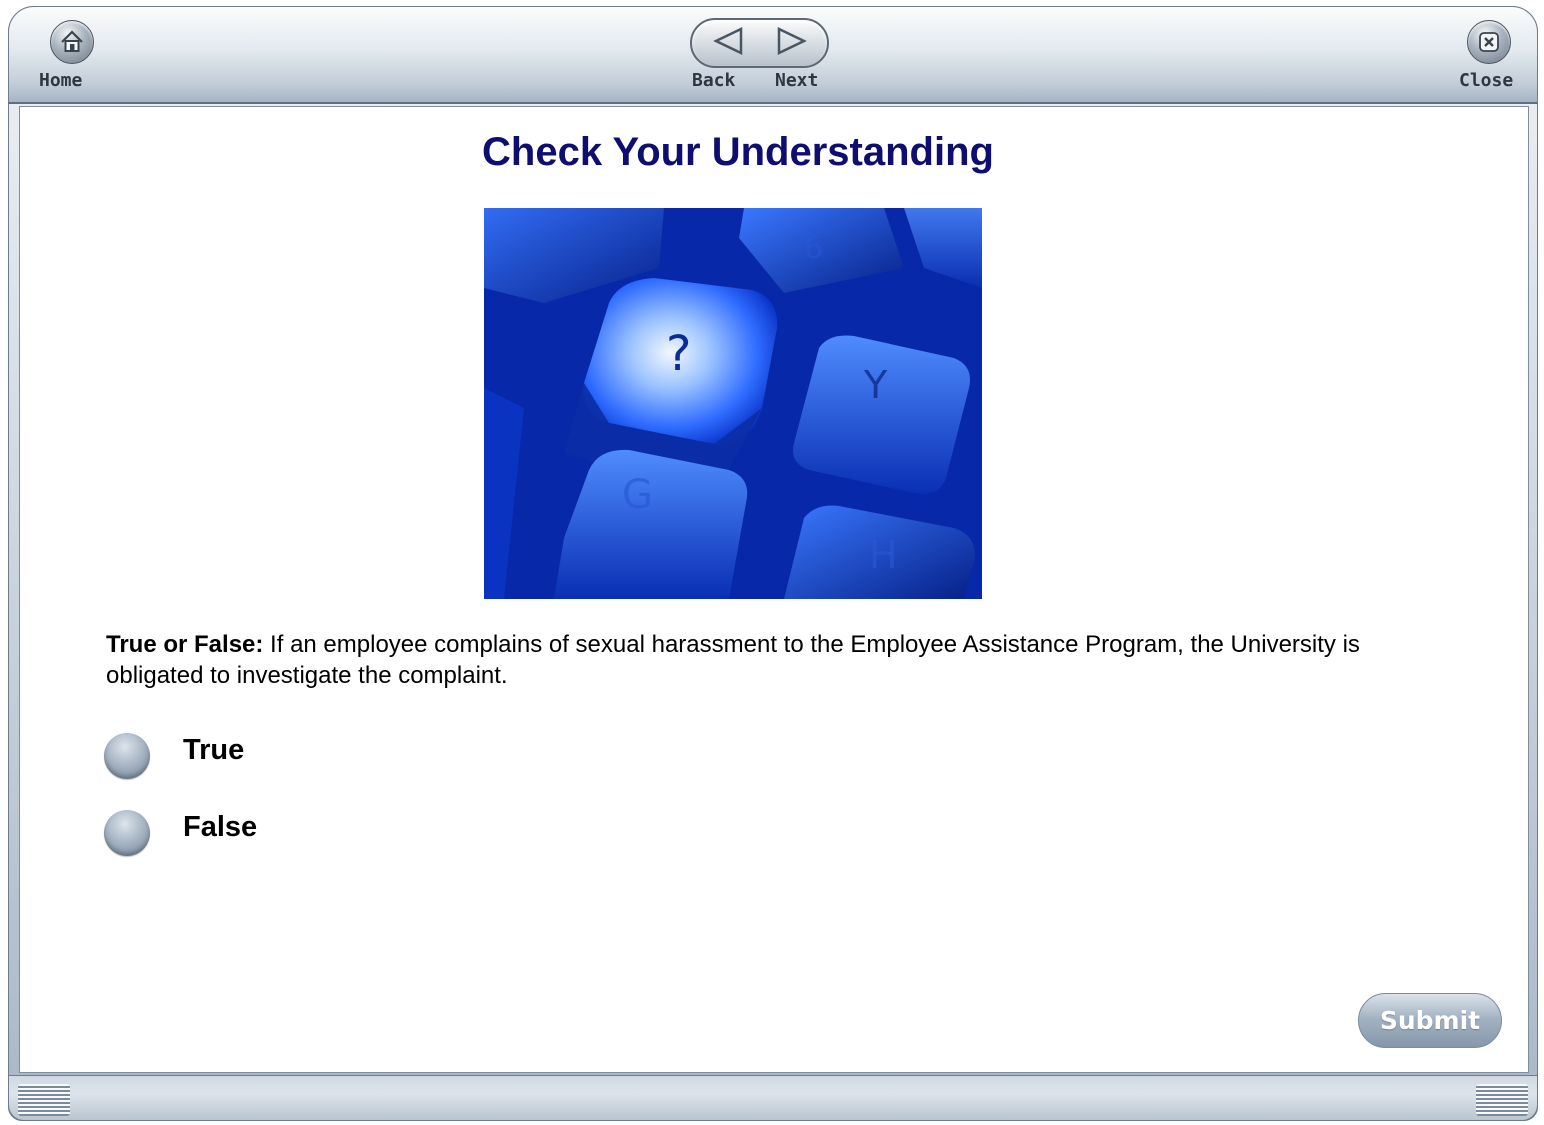 The width and height of the screenshot is (1544, 1125). I want to click on question-mark-legend: ?, so click(678, 354).